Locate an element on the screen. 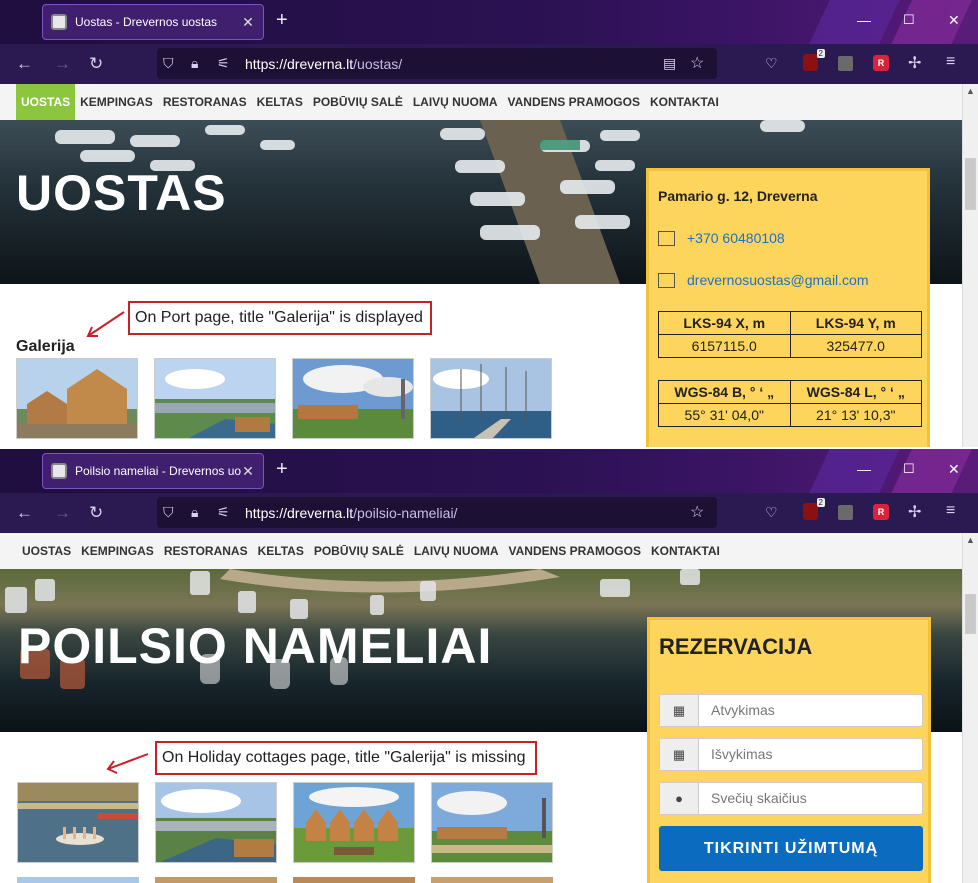 The image size is (978, 883). lks-x-header: LKS-94 X, m is located at coordinates (724, 323).